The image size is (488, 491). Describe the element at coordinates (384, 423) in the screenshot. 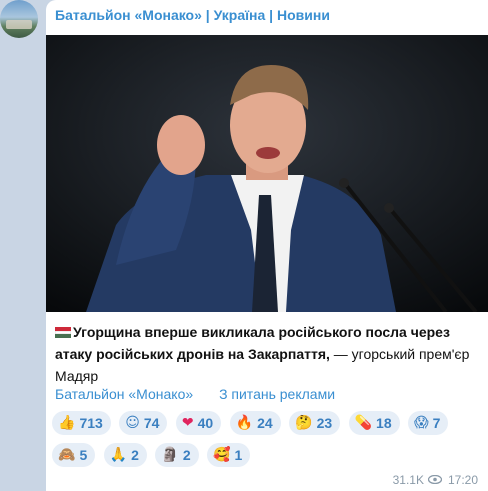

I see `reaction-count: 18` at that location.